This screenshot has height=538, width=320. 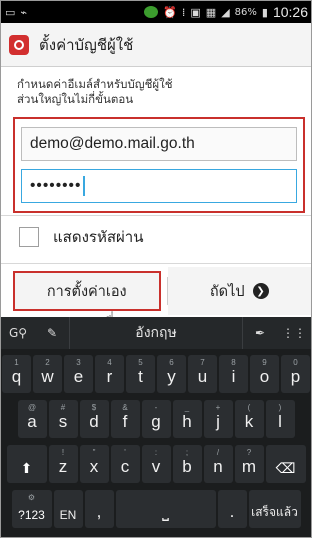 I want to click on key-r: 4r, so click(x=109, y=374).